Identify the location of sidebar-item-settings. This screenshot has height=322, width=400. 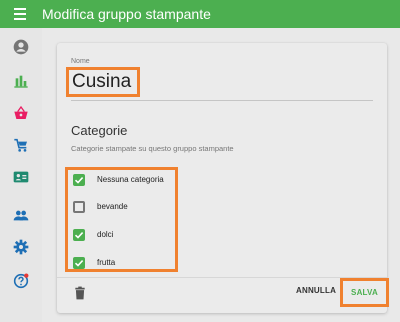
(21, 247).